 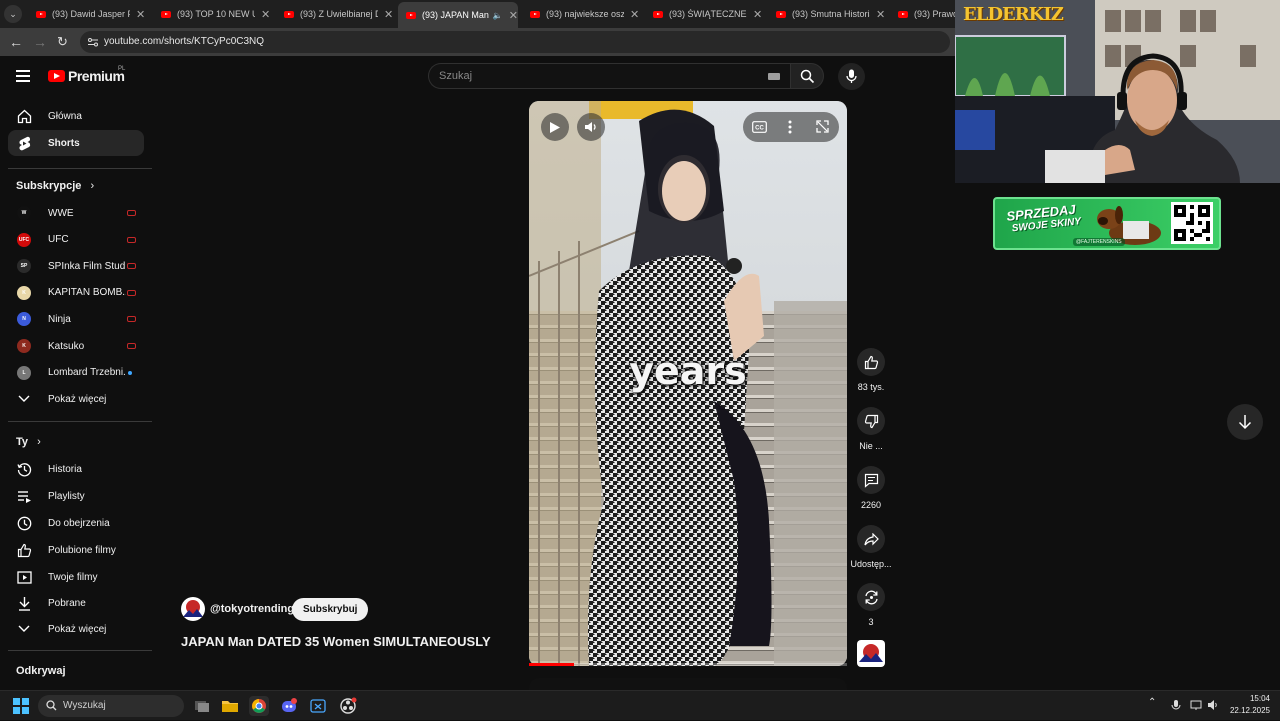 What do you see at coordinates (65, 469) in the screenshot?
I see `sidebar-item-label: Historia` at bounding box center [65, 469].